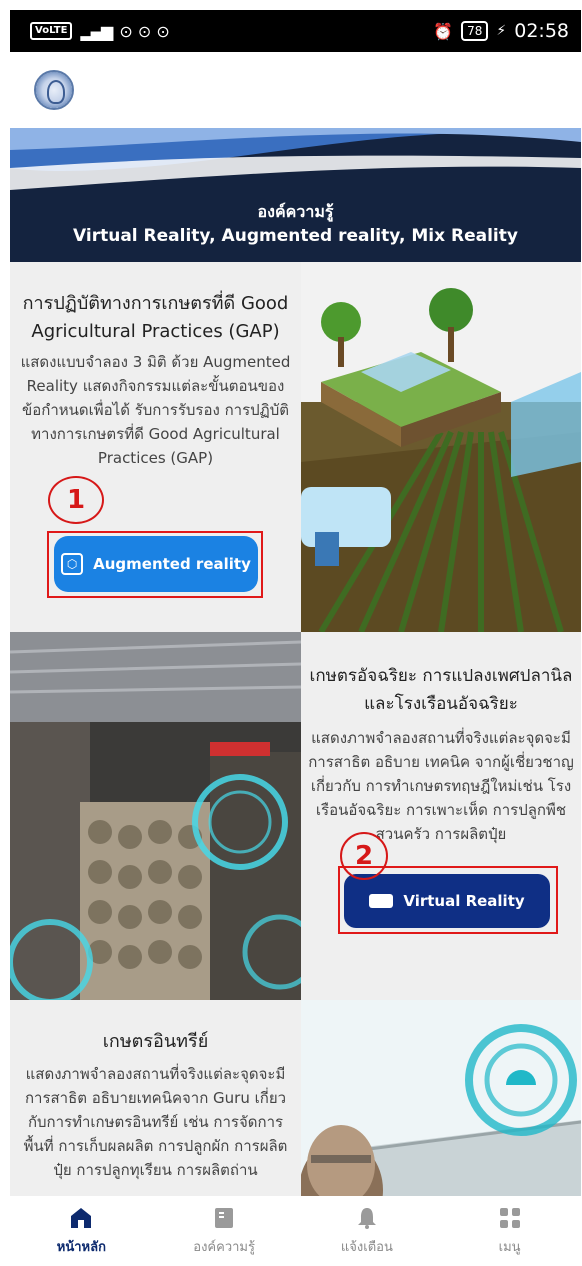  Describe the element at coordinates (367, 1231) in the screenshot. I see `nav-notifications: แจ้งเตือน` at that location.